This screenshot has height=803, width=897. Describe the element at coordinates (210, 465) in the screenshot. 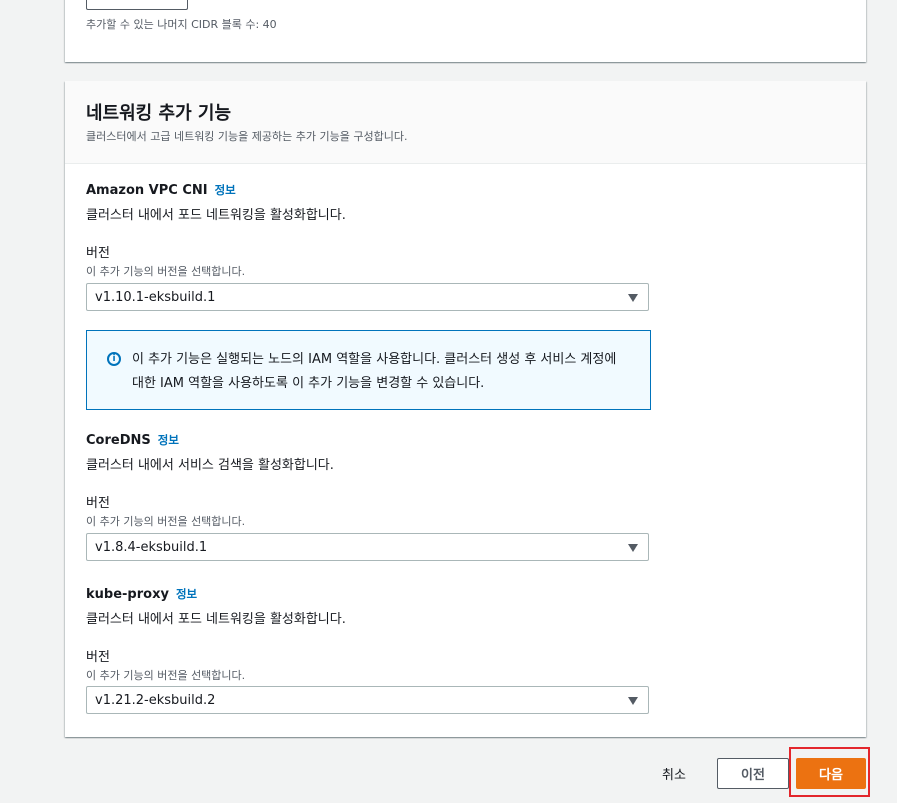

I see `addon-description: 클러스터 내에서 서비스 검색을 활성화합니다.` at that location.